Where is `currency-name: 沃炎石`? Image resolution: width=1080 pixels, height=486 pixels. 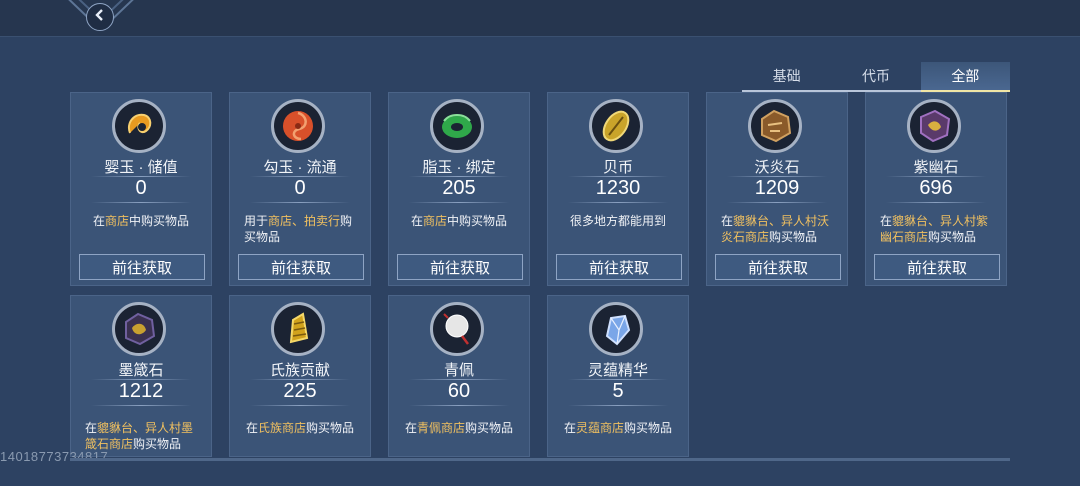 currency-name: 沃炎石 is located at coordinates (777, 167).